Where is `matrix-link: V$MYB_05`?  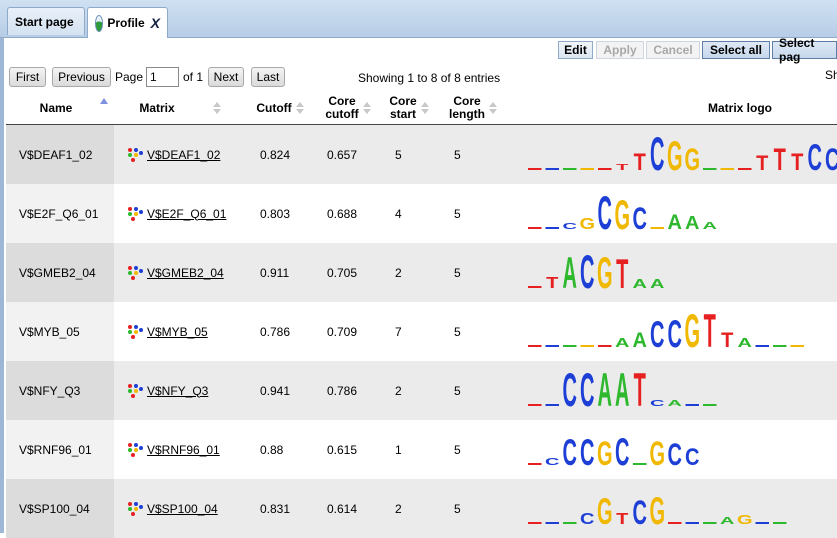
matrix-link: V$MYB_05 is located at coordinates (177, 332).